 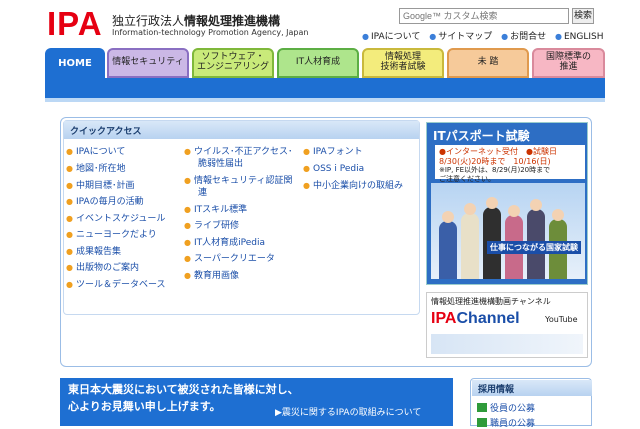 I want to click on qa-link-security-cert: ● 情報セキュリティ認証関, so click(x=238, y=181).